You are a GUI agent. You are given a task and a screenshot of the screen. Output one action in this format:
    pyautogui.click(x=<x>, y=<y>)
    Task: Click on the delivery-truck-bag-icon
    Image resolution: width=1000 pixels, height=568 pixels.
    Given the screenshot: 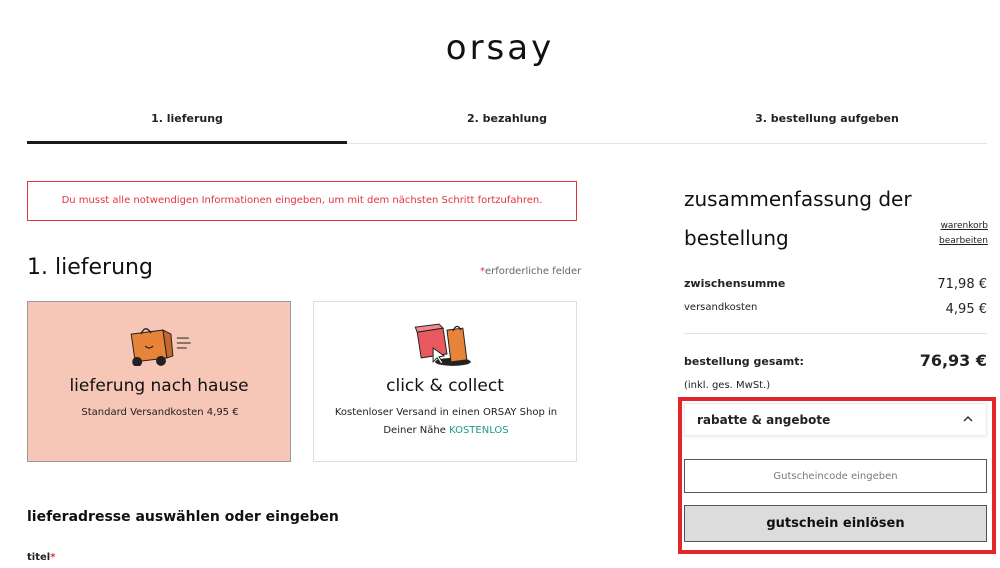 What is the action you would take?
    pyautogui.click(x=160, y=347)
    